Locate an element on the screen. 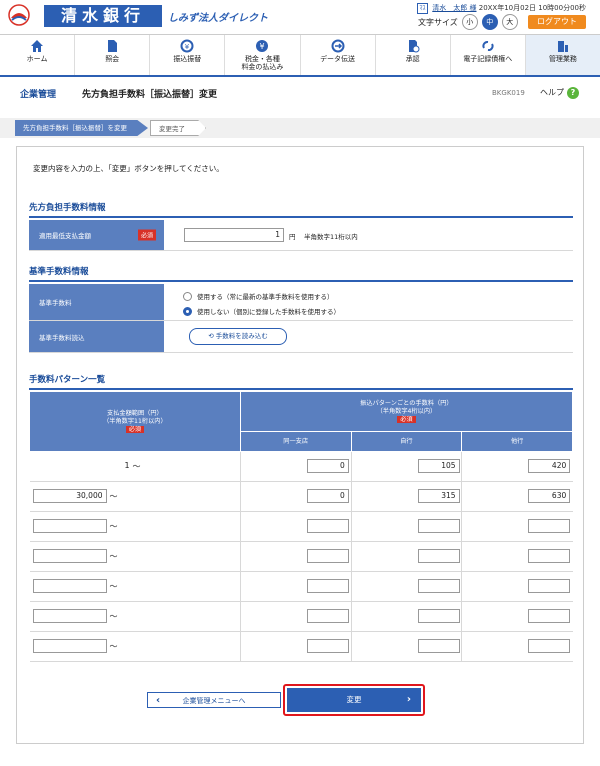 The width and height of the screenshot is (600, 766). nav-electronic-claims: 電子記録債権へ is located at coordinates (488, 55).